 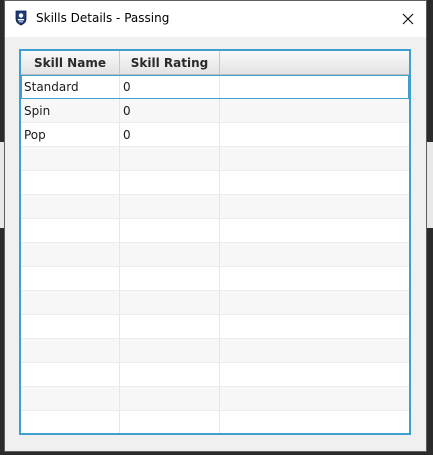 What do you see at coordinates (103, 18) in the screenshot?
I see `window-title: Skills Details - Passing` at bounding box center [103, 18].